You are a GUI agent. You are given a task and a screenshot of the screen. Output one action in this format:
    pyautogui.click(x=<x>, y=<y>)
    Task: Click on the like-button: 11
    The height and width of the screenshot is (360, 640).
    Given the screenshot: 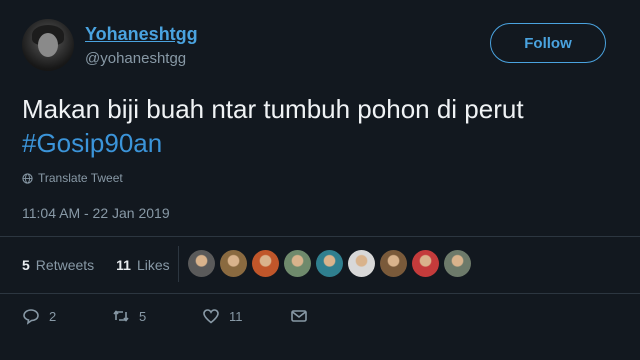 What is the action you would take?
    pyautogui.click(x=222, y=316)
    